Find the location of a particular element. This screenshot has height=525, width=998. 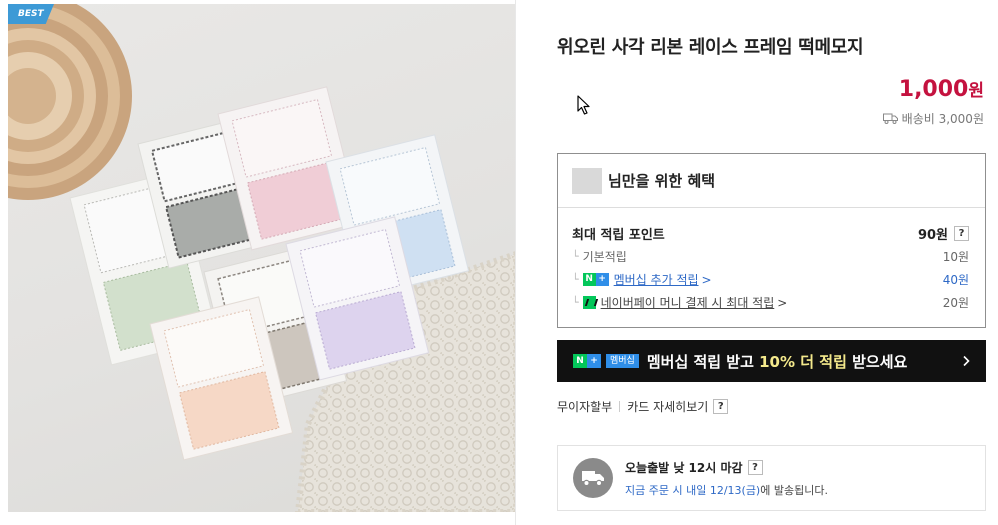

npay-points-link: 네이버페이 머니 결제 시 최대 적립 is located at coordinates (688, 302).